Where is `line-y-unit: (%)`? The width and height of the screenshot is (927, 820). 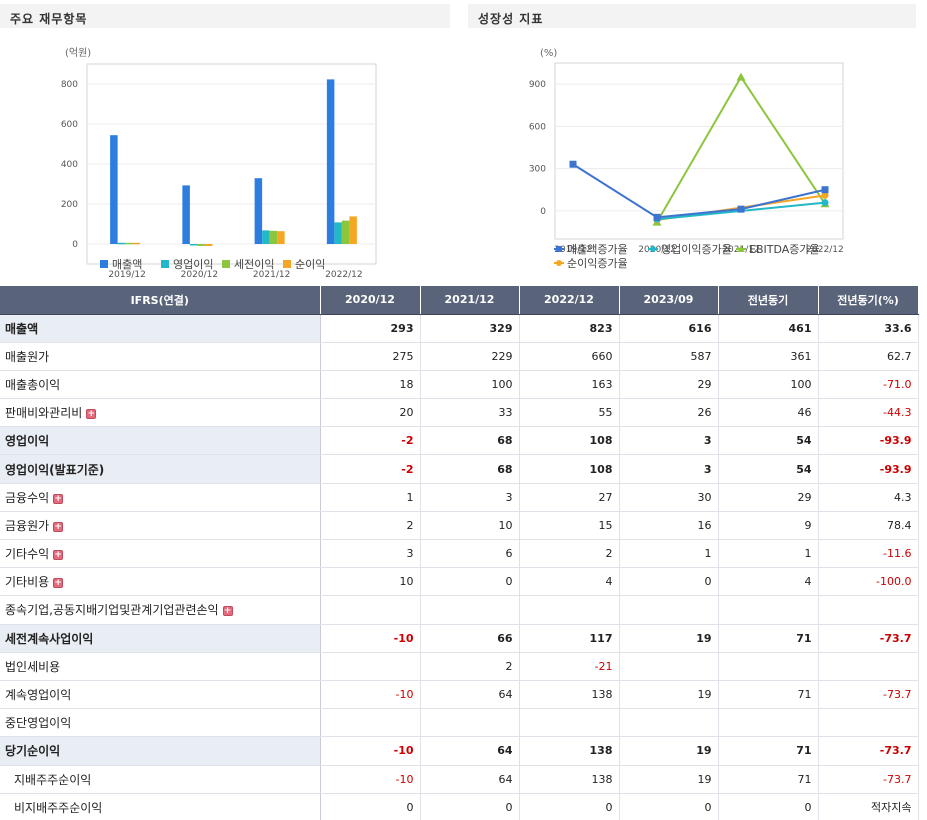
line-y-unit: (%) is located at coordinates (548, 53).